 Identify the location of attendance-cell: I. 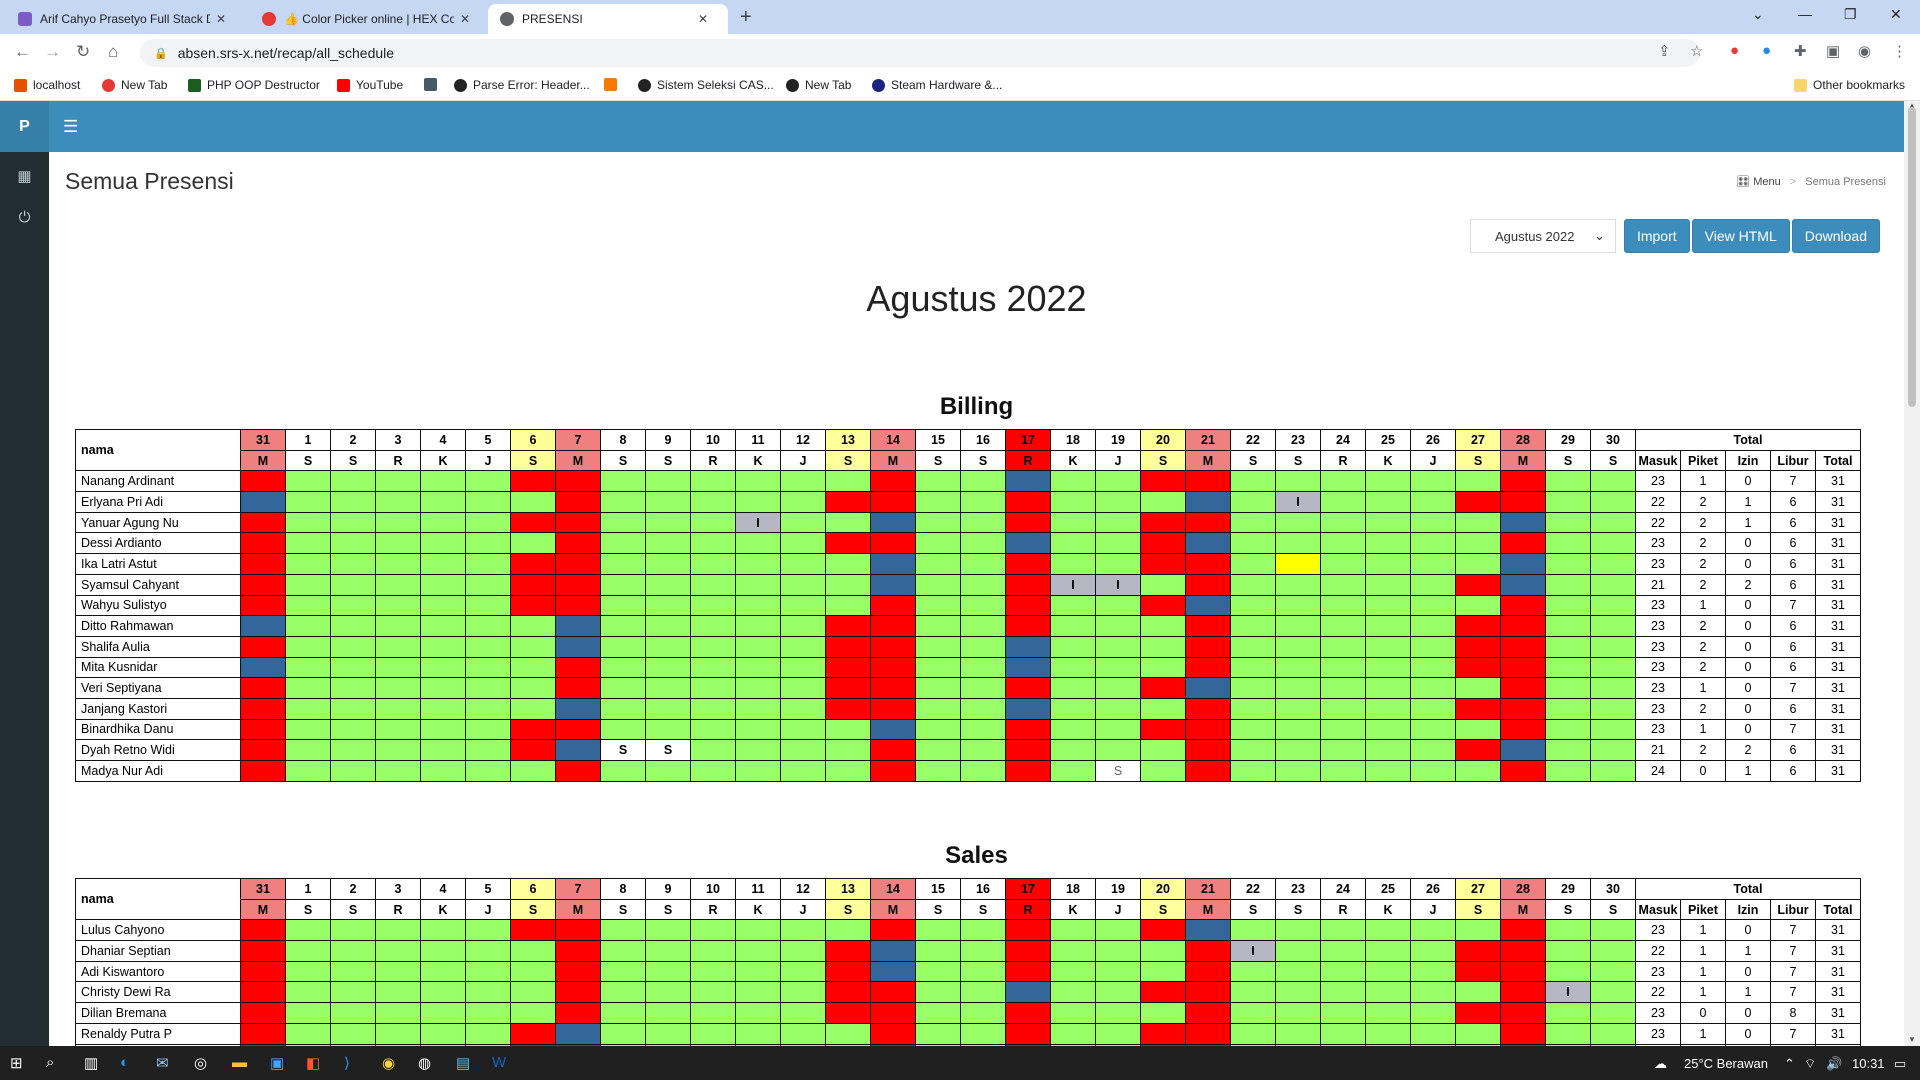
(1073, 584).